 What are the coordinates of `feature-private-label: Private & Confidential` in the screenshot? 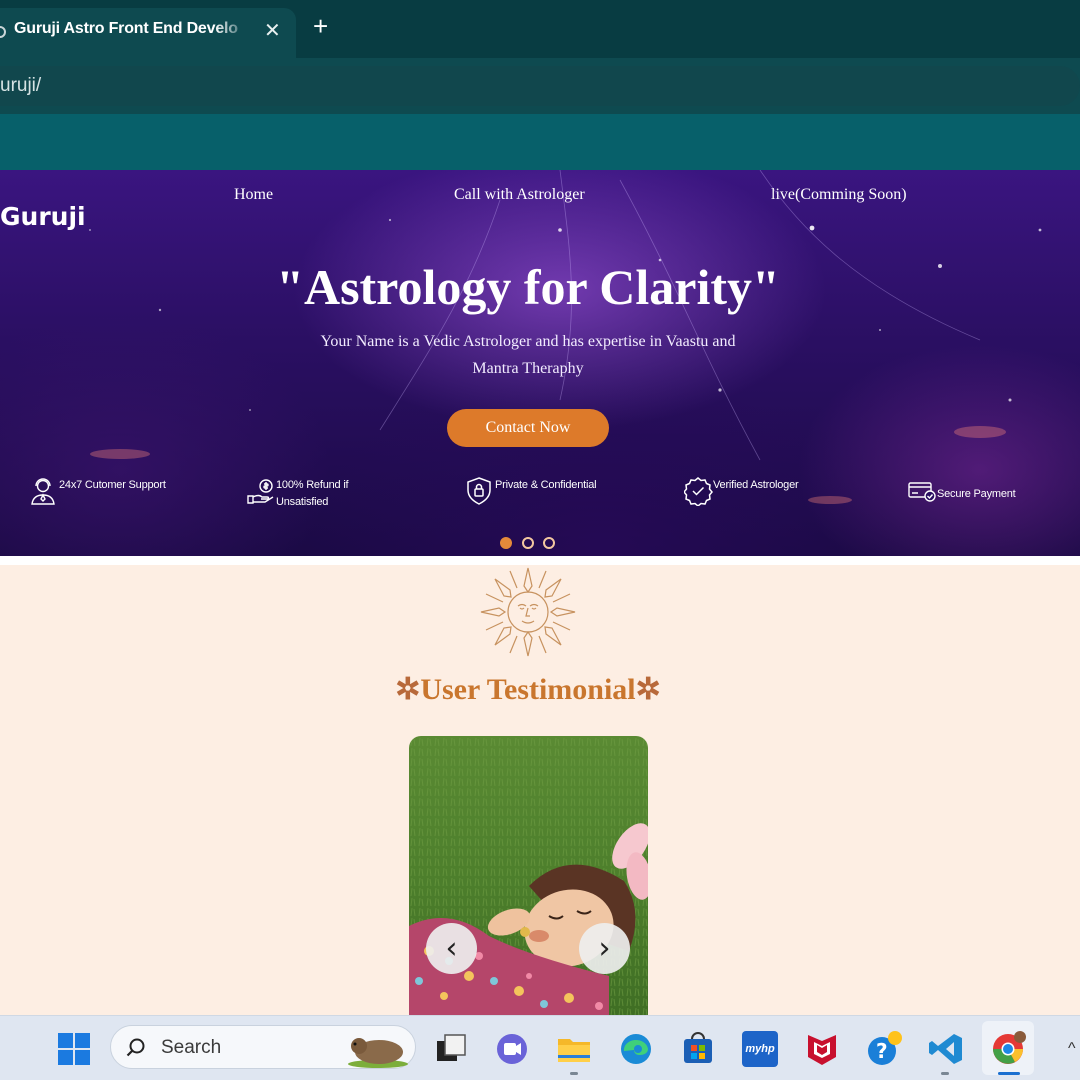 It's located at (546, 485).